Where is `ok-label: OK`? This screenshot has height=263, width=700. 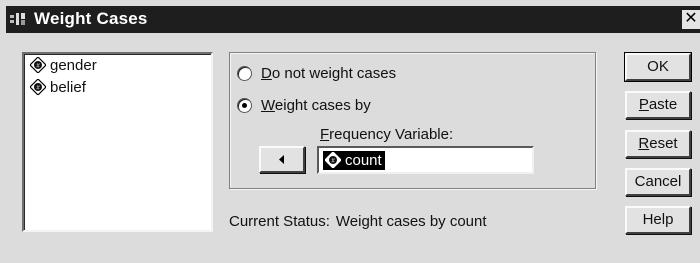
ok-label: OK is located at coordinates (658, 66).